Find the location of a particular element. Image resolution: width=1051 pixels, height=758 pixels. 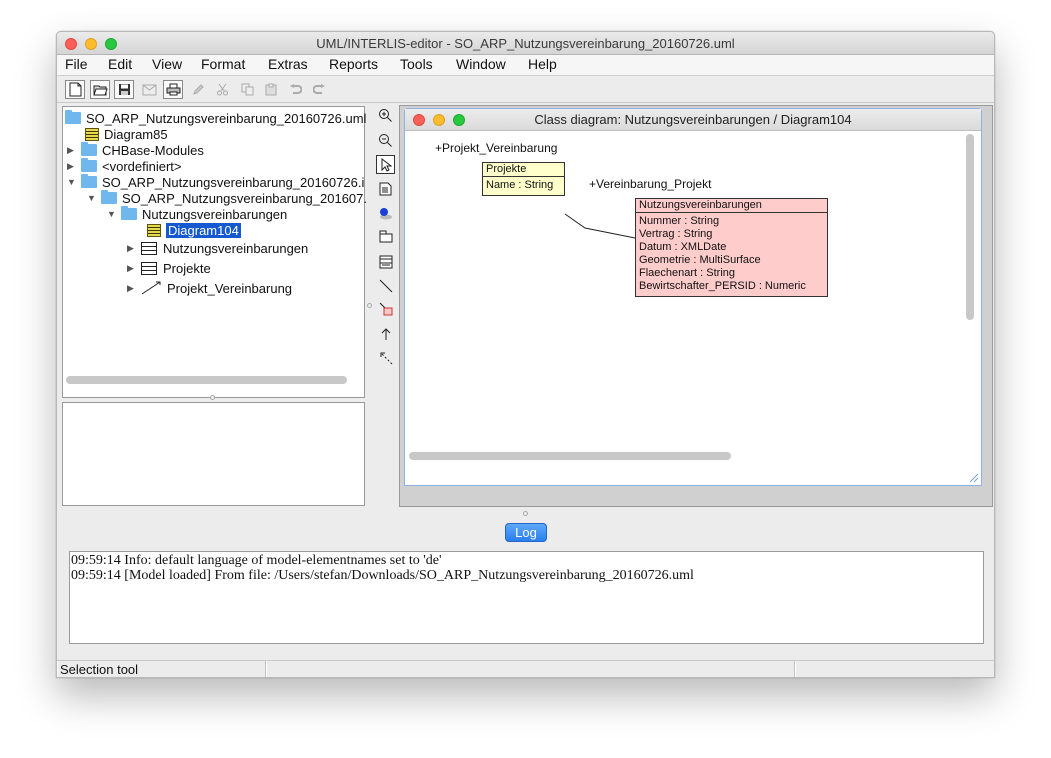

role-vereinbarung-projekt: +Vereinbarung_Projekt is located at coordinates (650, 184).